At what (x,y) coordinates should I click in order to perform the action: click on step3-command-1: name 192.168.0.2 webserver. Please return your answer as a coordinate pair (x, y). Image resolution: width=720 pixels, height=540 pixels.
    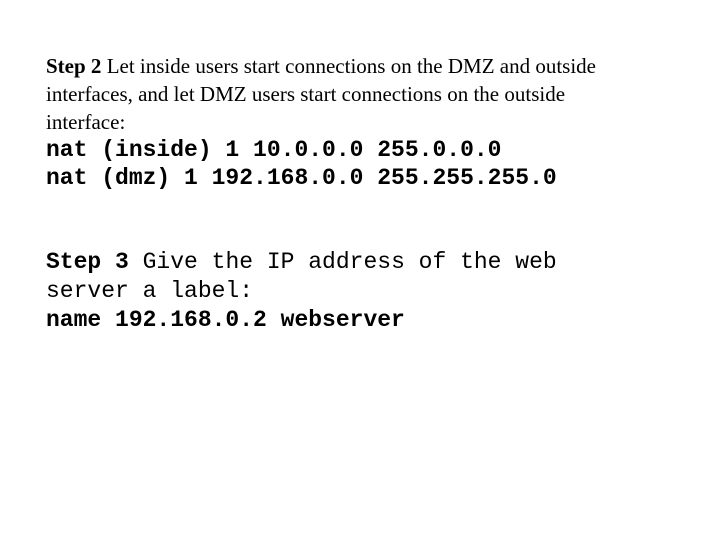
    Looking at the image, I should click on (225, 320).